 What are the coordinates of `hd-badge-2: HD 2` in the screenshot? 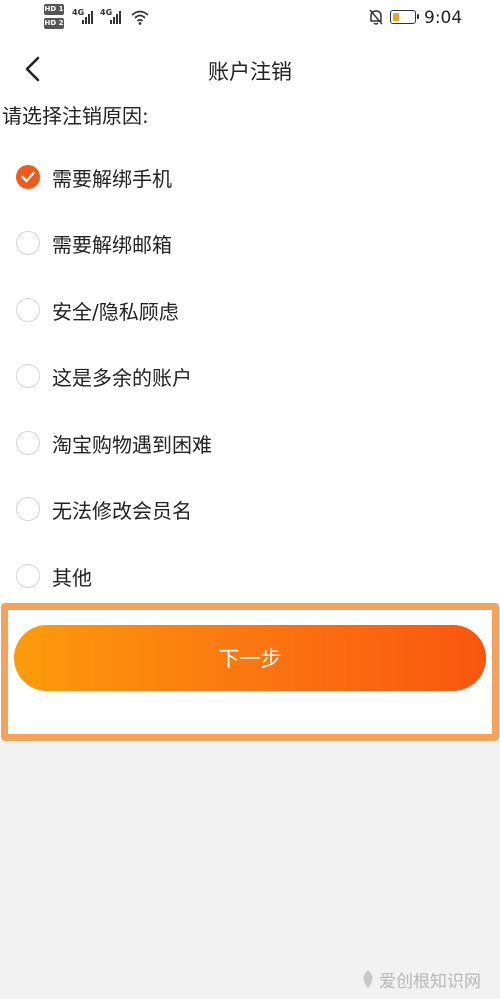 It's located at (54, 23).